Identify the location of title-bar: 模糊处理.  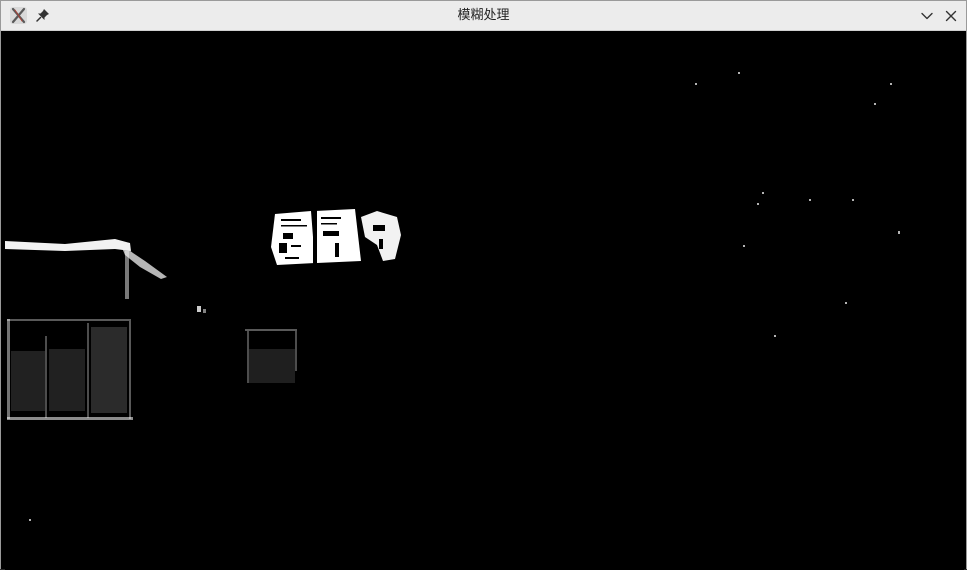
(483, 16).